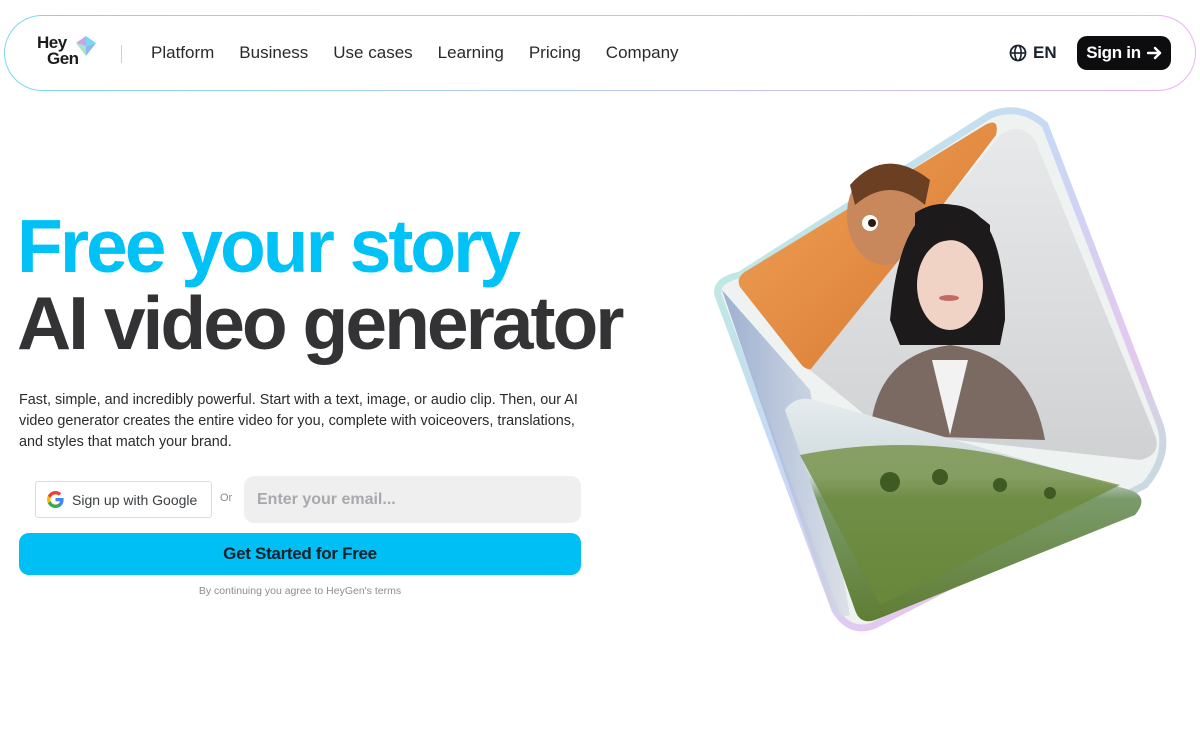 Image resolution: width=1200 pixels, height=750 pixels. I want to click on headline-primary: Free your story, so click(269, 246).